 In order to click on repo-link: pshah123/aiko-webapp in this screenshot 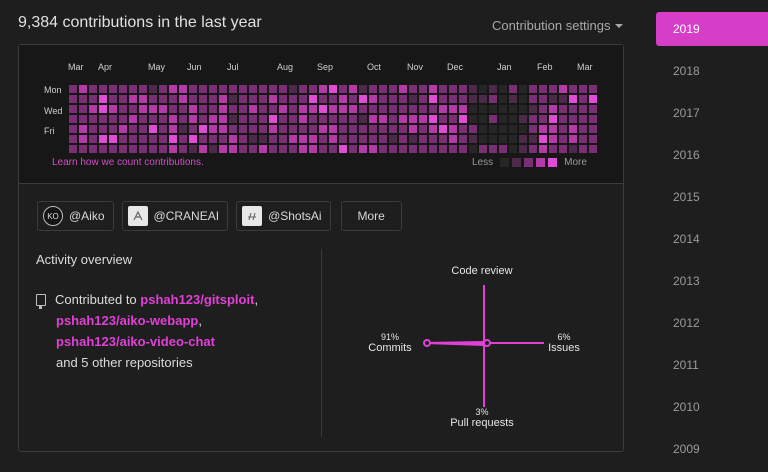, I will do `click(127, 320)`.